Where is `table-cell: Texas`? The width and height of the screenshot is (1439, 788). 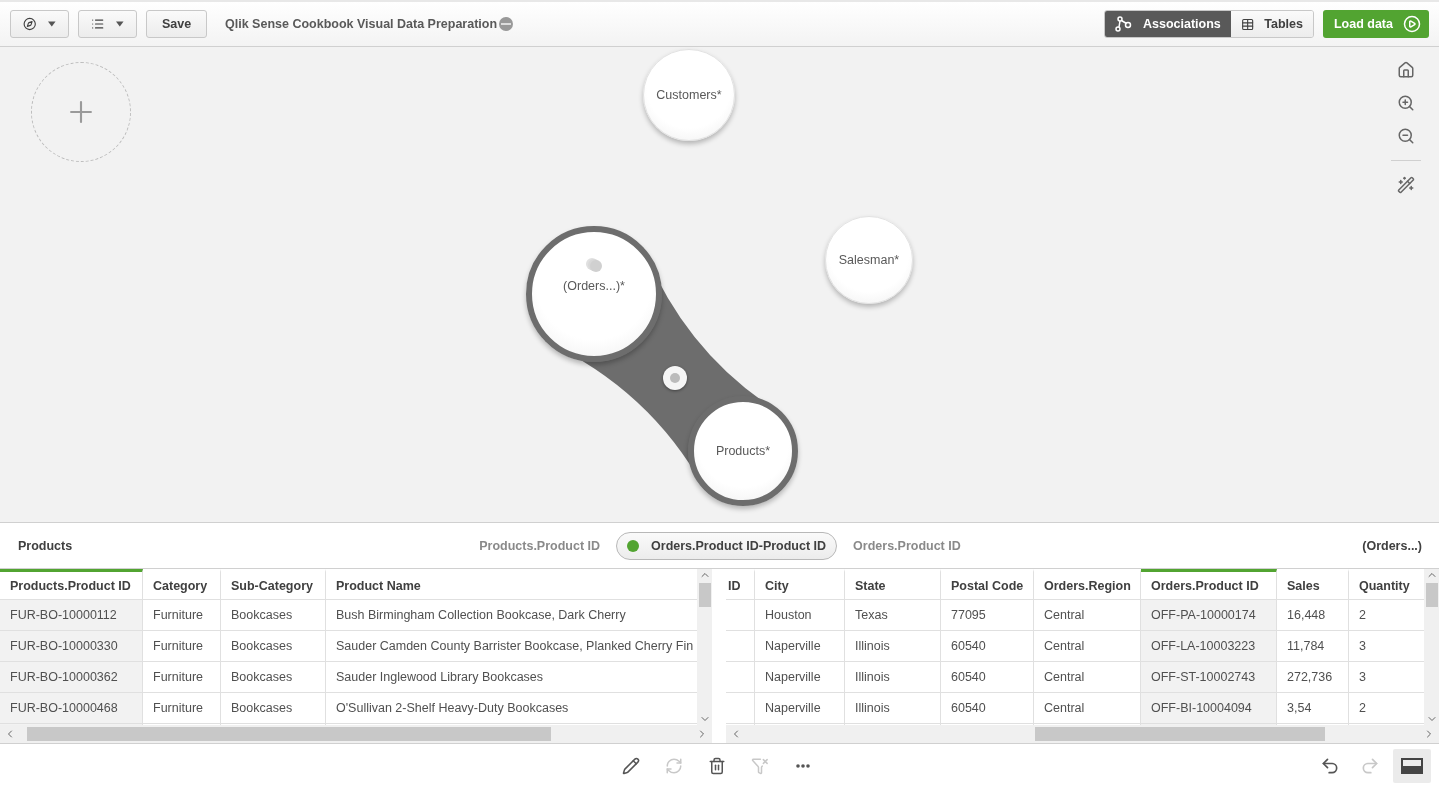 table-cell: Texas is located at coordinates (893, 615).